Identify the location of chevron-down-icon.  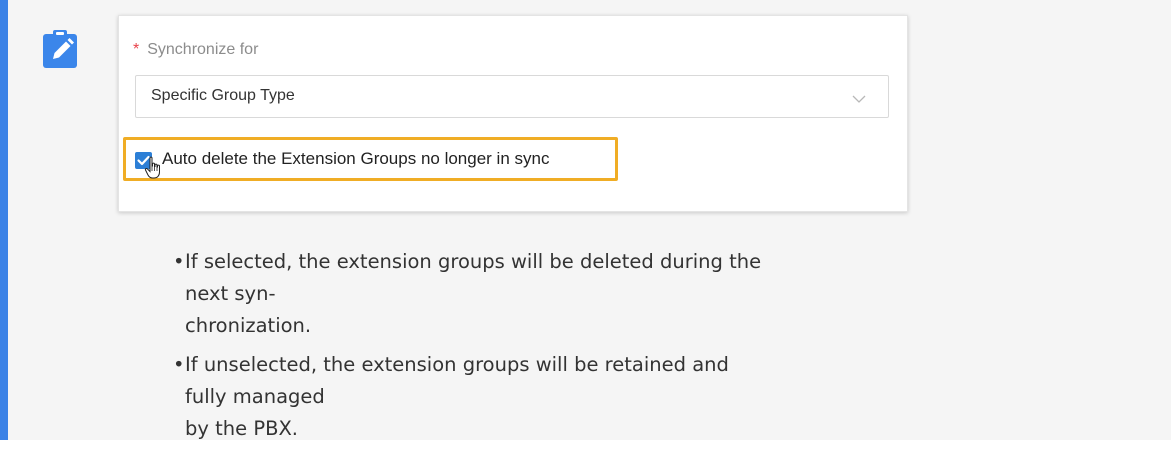
(859, 97).